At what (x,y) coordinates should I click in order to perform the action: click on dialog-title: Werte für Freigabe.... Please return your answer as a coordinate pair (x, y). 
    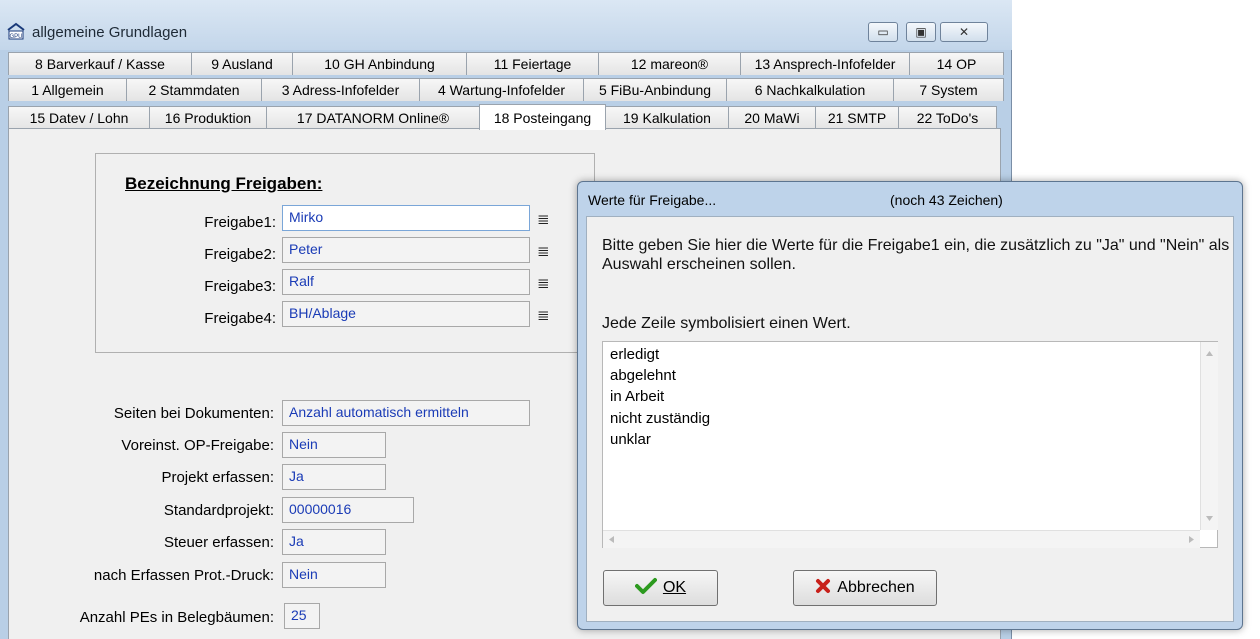
    Looking at the image, I should click on (652, 200).